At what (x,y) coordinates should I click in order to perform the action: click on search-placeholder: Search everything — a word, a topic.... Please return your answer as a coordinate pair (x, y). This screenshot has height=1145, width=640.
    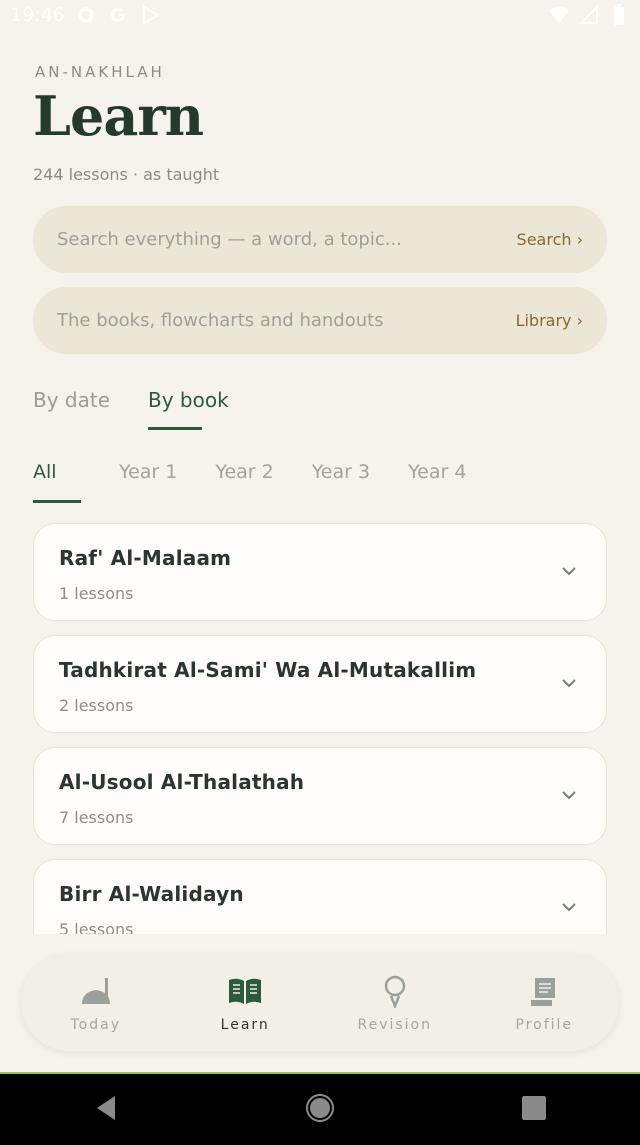
    Looking at the image, I should click on (229, 239).